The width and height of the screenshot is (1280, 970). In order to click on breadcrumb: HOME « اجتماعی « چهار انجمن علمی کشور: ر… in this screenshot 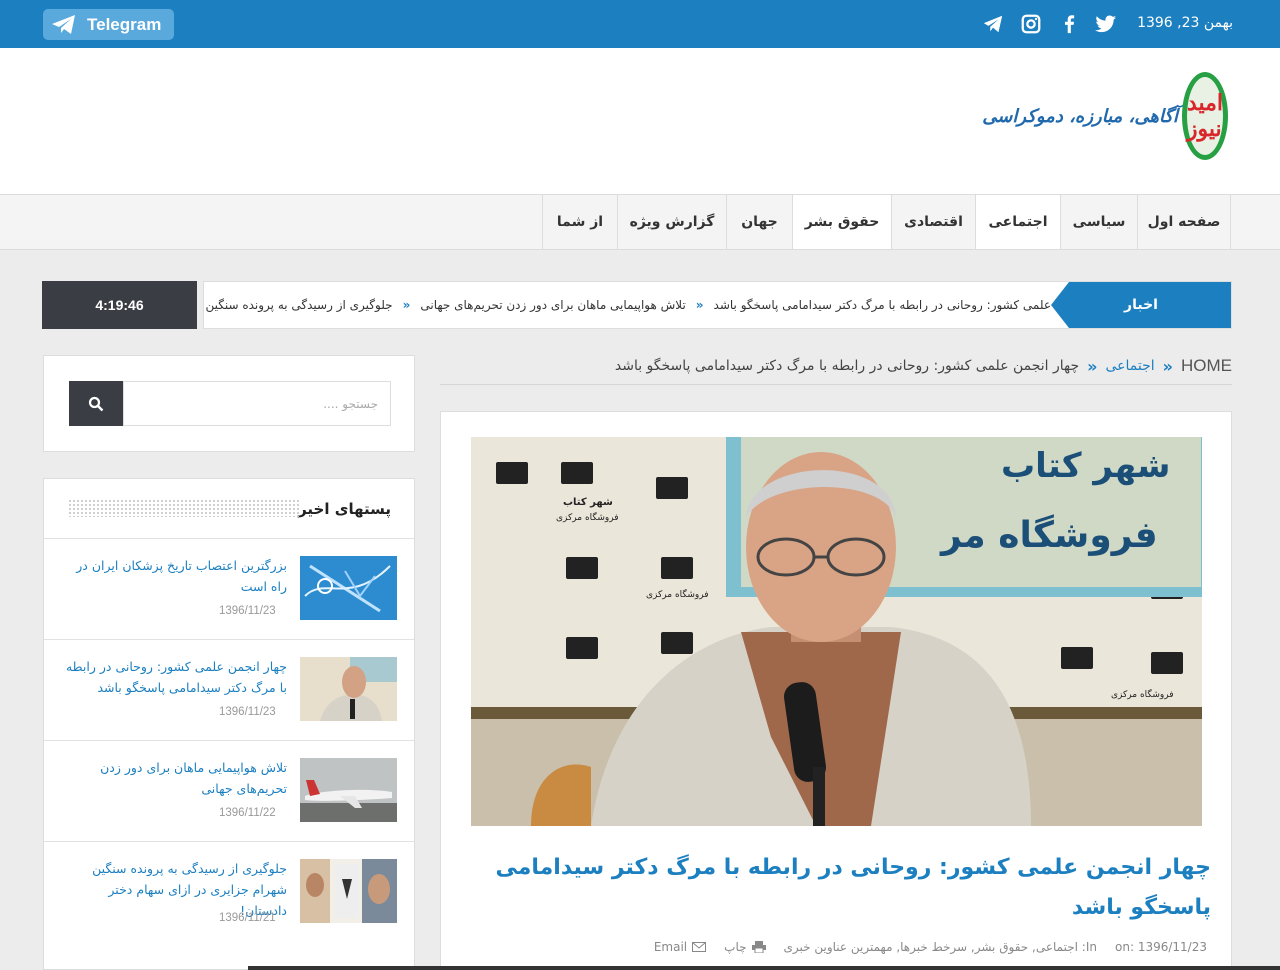, I will do `click(923, 366)`.